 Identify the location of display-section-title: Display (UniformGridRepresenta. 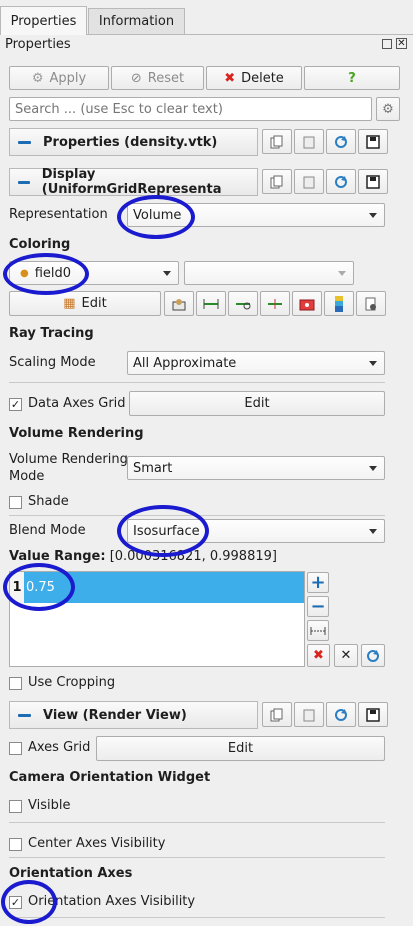
(131, 182).